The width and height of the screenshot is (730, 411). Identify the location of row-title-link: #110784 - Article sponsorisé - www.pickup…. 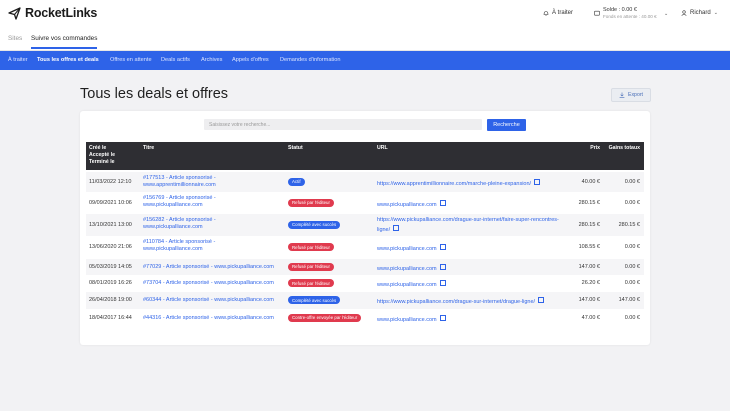
(179, 246).